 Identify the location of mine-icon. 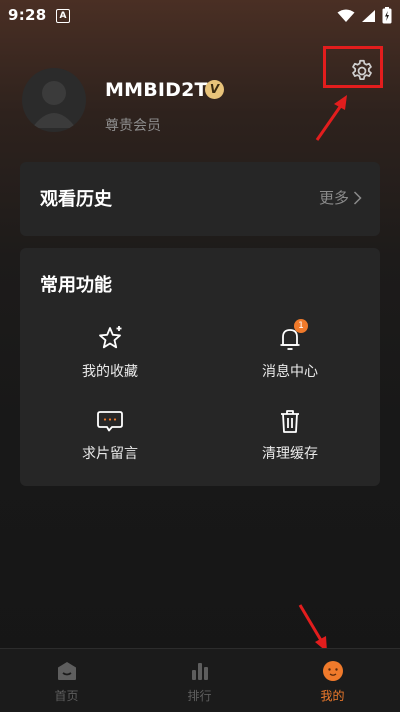
(332, 671).